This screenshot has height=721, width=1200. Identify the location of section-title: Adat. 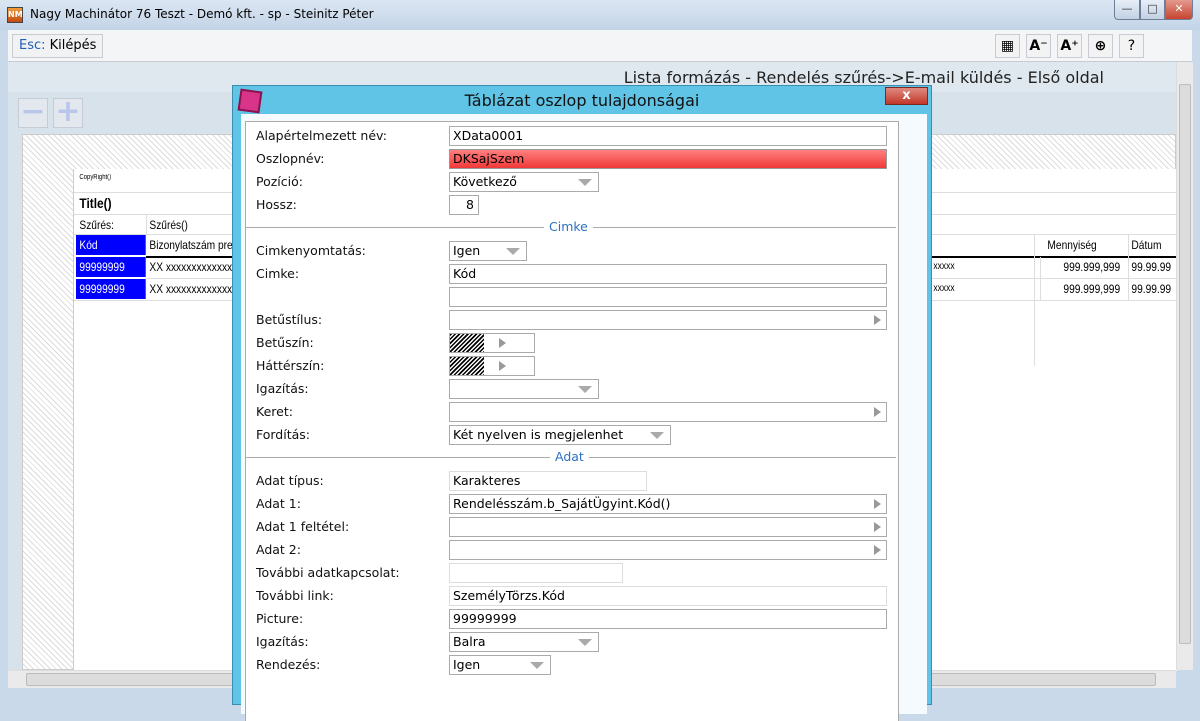
(569, 456).